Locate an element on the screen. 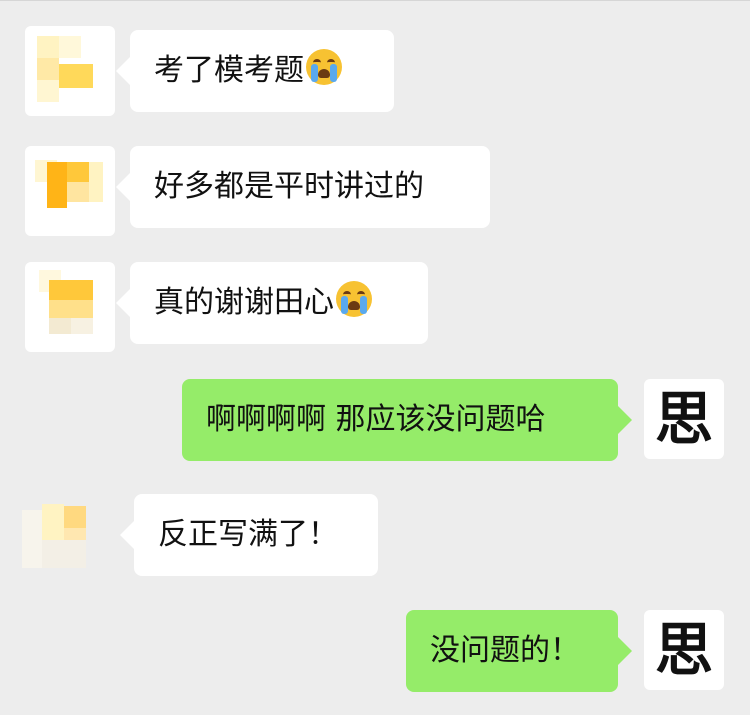 The image size is (750, 715). incoming-message-bubble: 好多都是平时讲过的 is located at coordinates (303, 187).